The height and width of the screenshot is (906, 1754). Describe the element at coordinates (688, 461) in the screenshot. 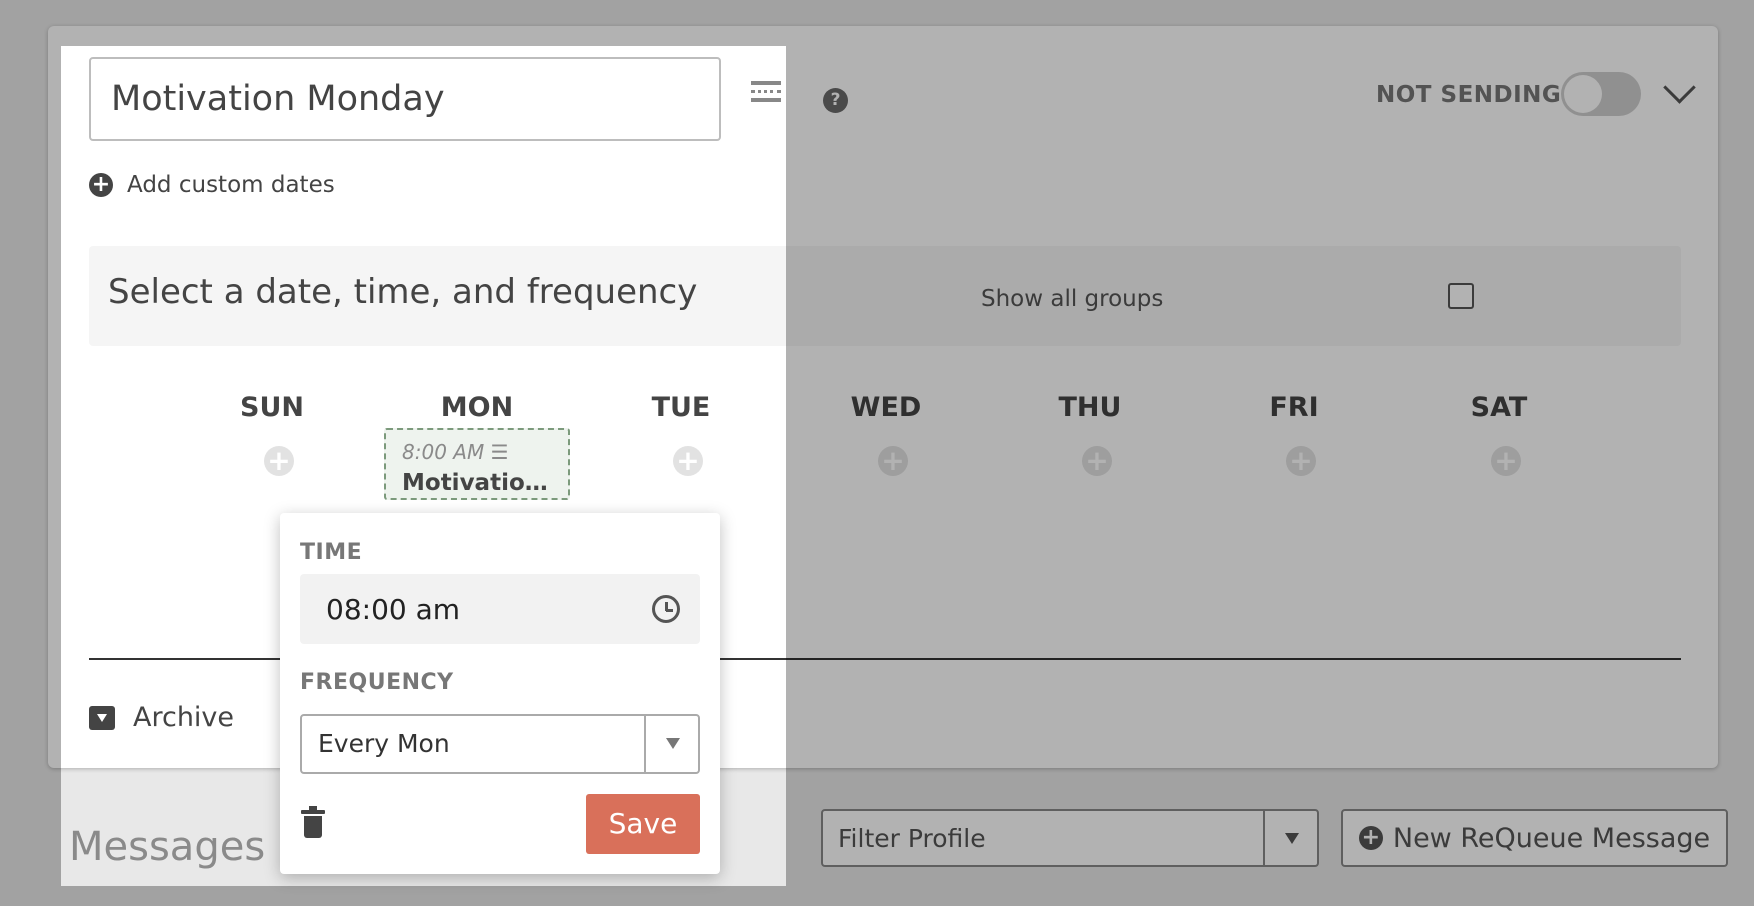

I see `add-slot-tue-icon: +` at that location.